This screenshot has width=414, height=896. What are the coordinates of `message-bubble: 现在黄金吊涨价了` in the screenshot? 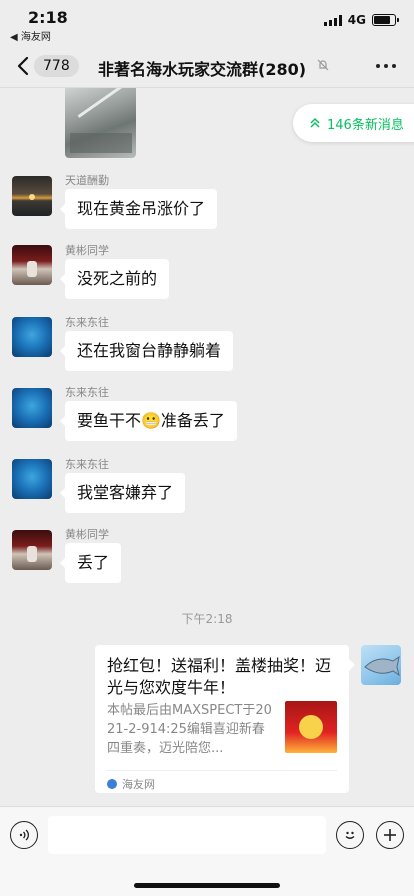 It's located at (138, 209).